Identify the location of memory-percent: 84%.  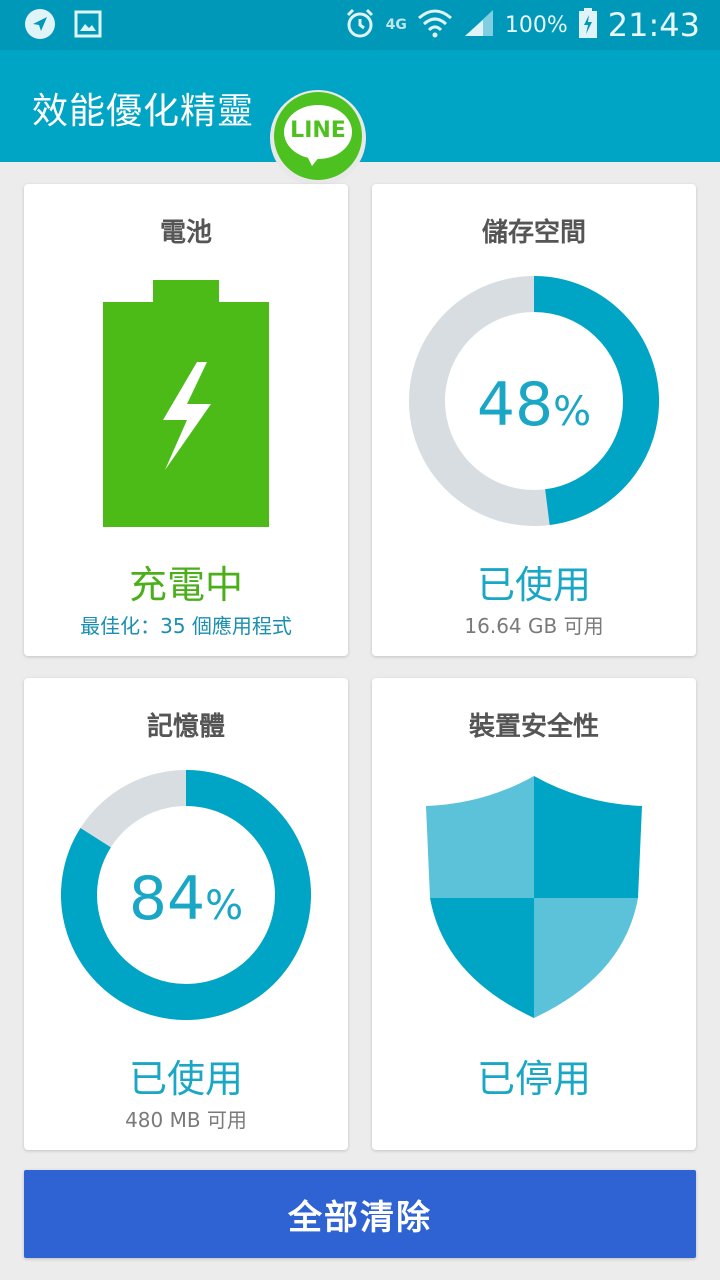
(186, 899).